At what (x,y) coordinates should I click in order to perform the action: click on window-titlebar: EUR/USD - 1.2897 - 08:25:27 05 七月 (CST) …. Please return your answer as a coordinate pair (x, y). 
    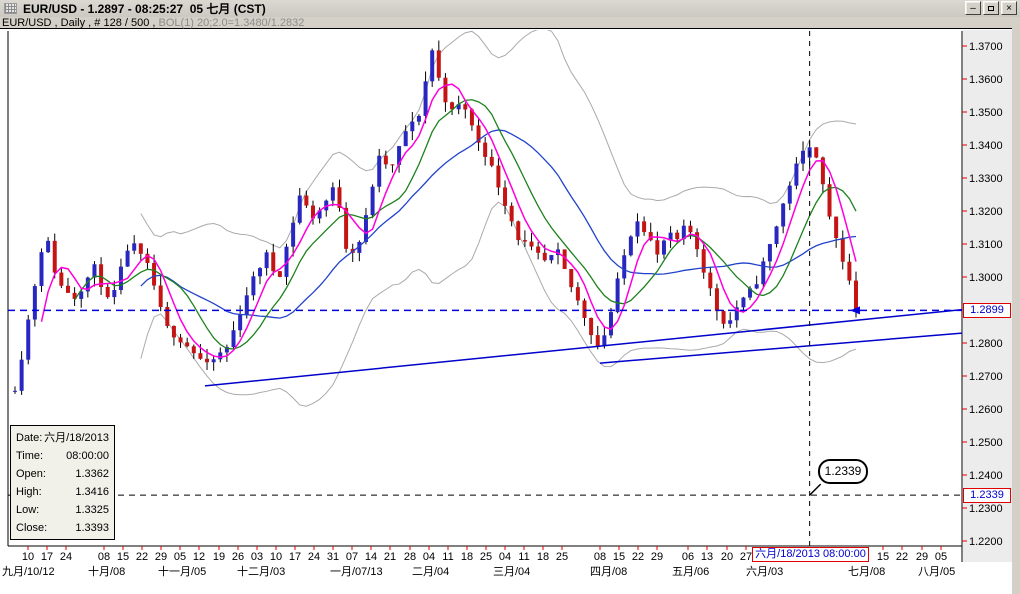
    Looking at the image, I should click on (510, 8).